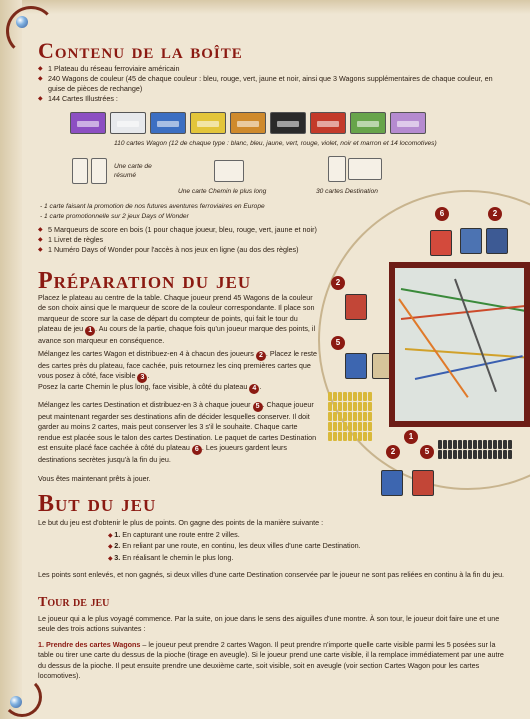 The width and height of the screenshot is (530, 719). I want to click on ornament-bottom-left-icon, so click(22, 697).